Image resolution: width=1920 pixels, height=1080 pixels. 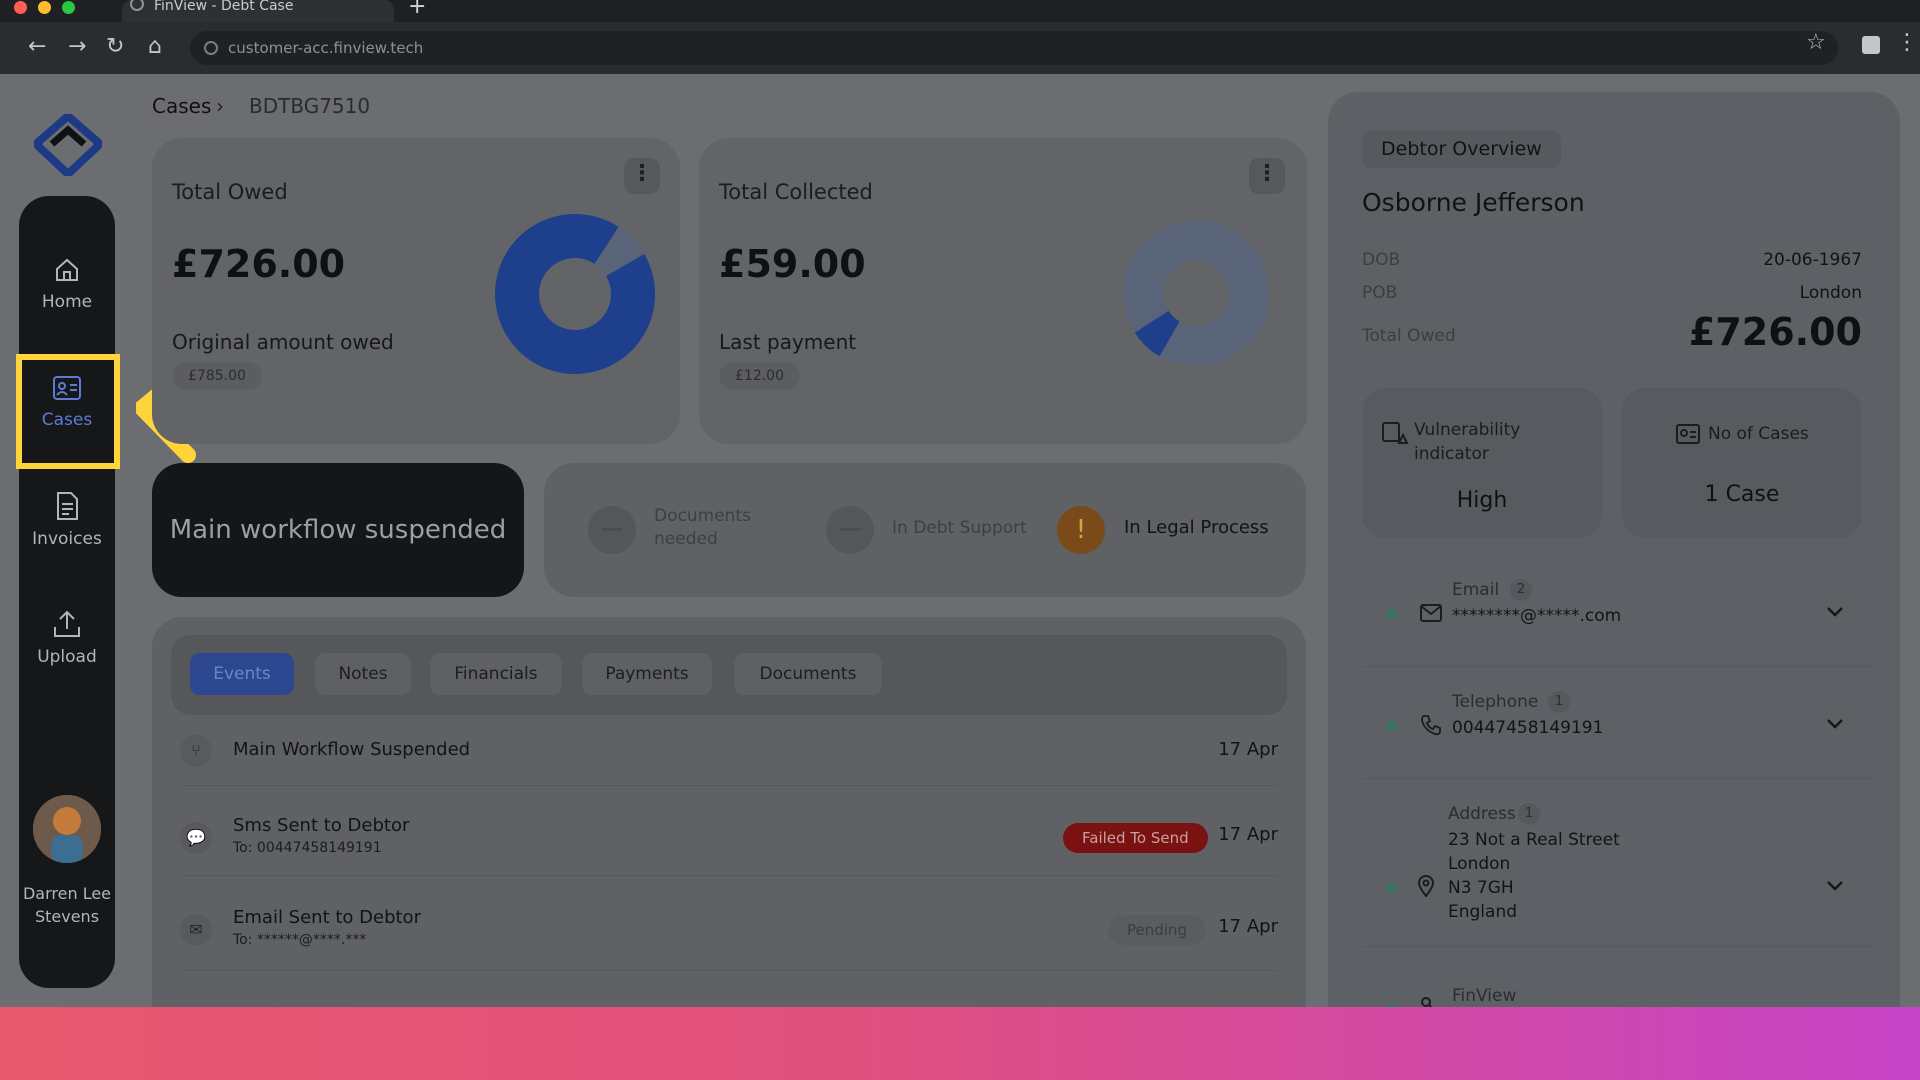 I want to click on site-info-icon, so click(x=211, y=48).